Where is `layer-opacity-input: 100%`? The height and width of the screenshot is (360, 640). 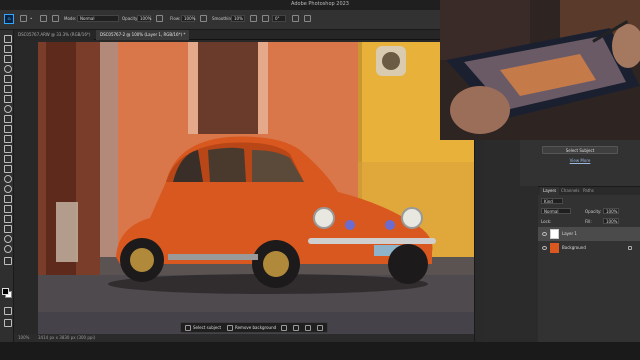
layer-opacity-input: 100% is located at coordinates (611, 211).